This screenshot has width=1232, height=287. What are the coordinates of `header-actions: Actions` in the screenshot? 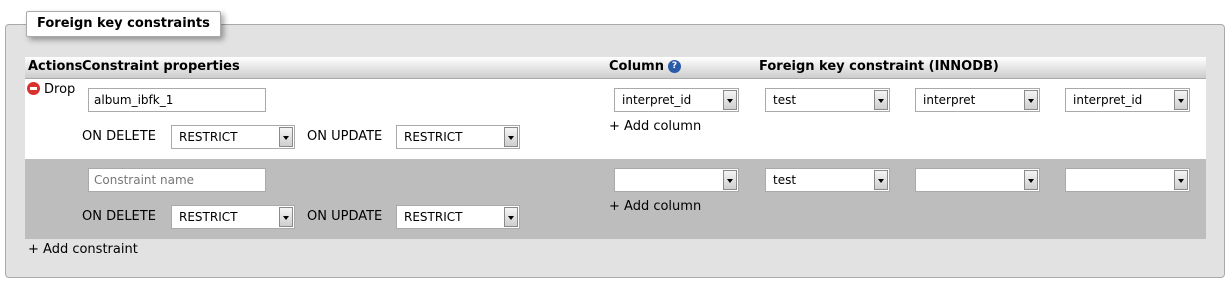 It's located at (55, 66).